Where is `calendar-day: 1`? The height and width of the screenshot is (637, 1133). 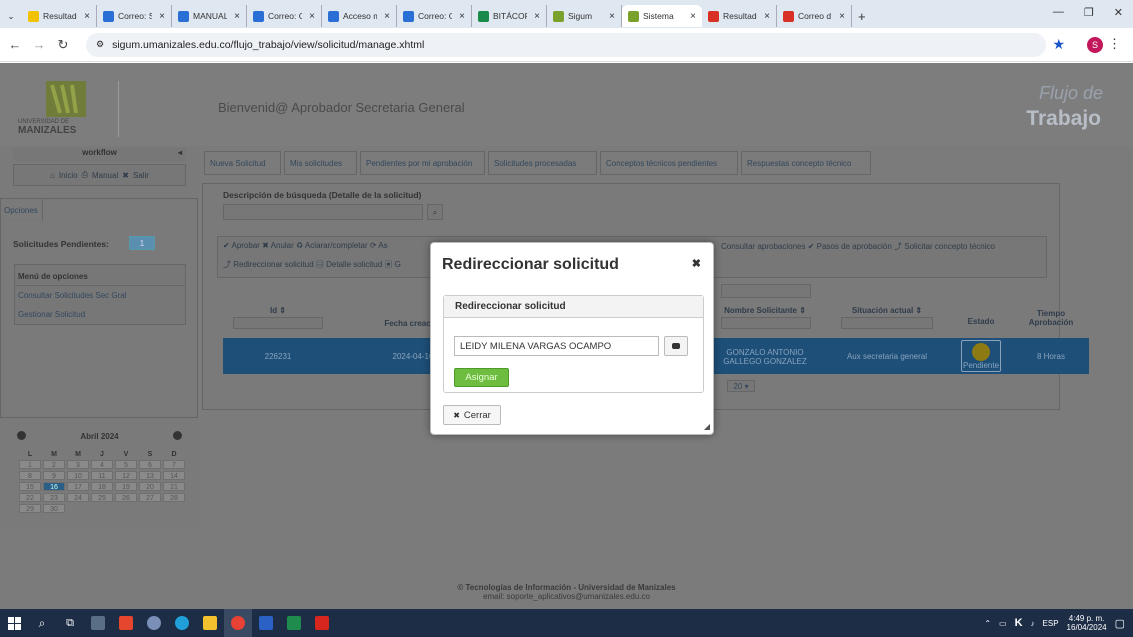
calendar-day: 1 is located at coordinates (30, 464).